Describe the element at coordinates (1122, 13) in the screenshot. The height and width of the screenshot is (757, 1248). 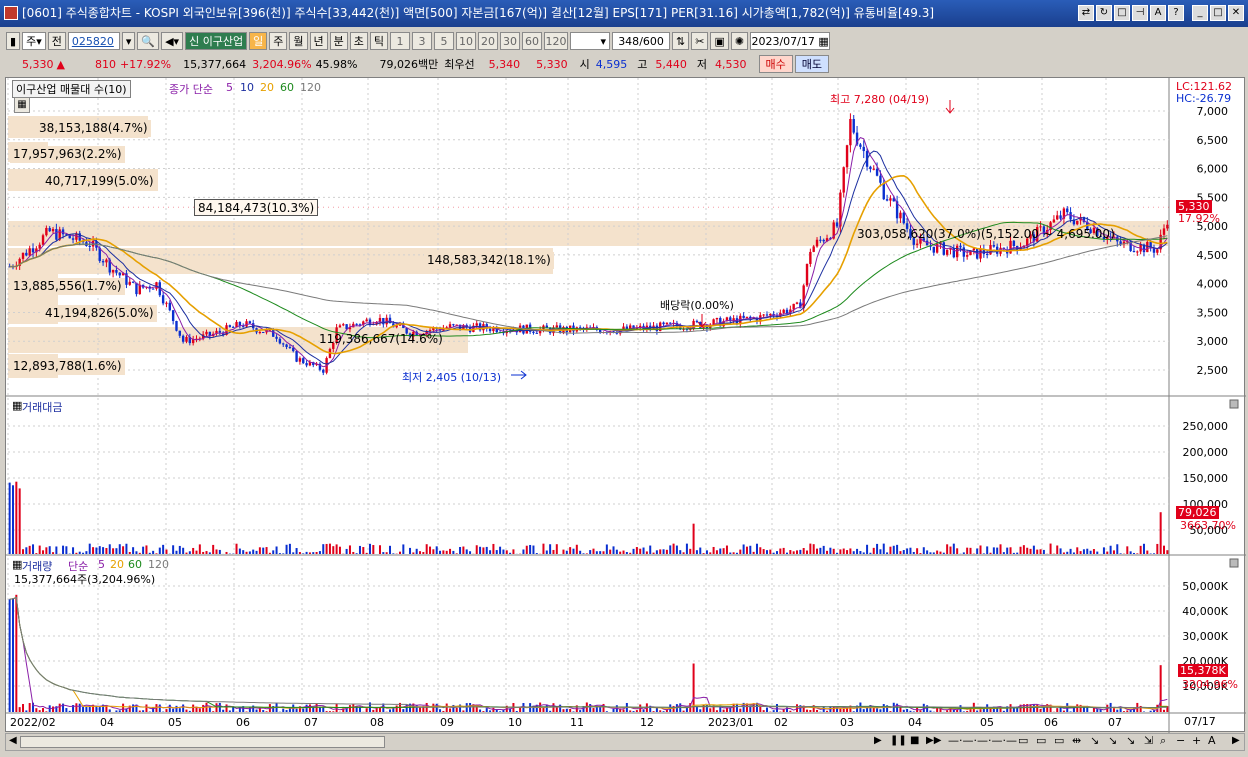
I see `window-icon: □` at that location.